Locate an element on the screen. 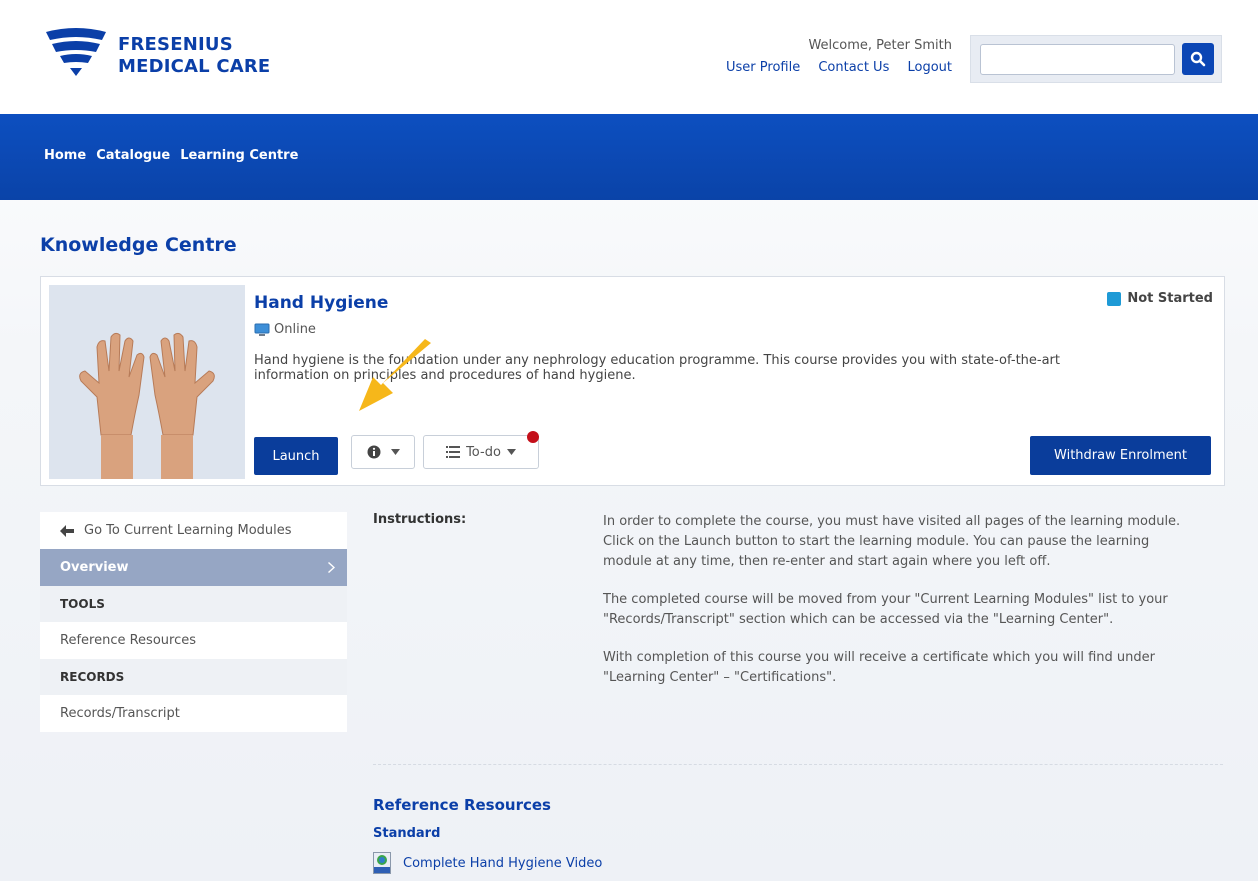  sidebar-heading-tools: TOOLS is located at coordinates (193, 604).